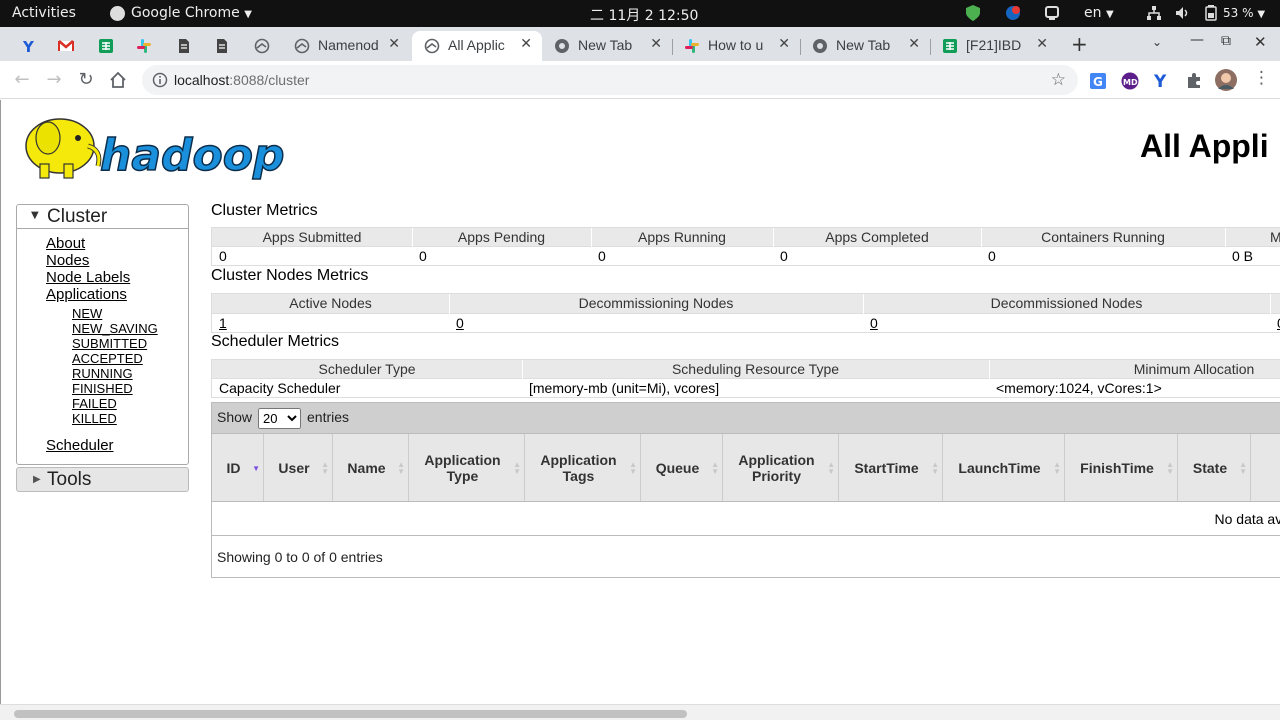  Describe the element at coordinates (1194, 82) in the screenshot. I see `extensions-puzzle-icon` at that location.